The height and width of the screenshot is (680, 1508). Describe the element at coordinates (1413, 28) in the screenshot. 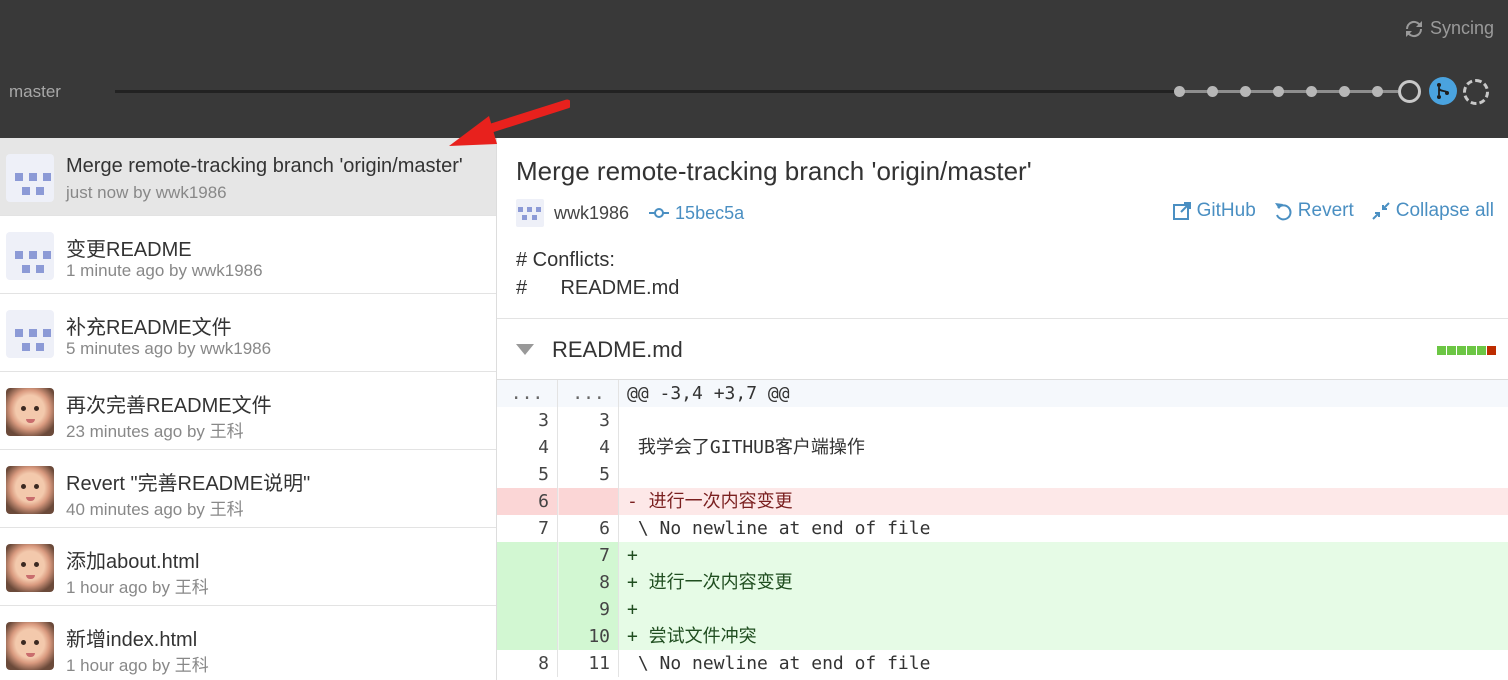

I see `sync-icon` at that location.